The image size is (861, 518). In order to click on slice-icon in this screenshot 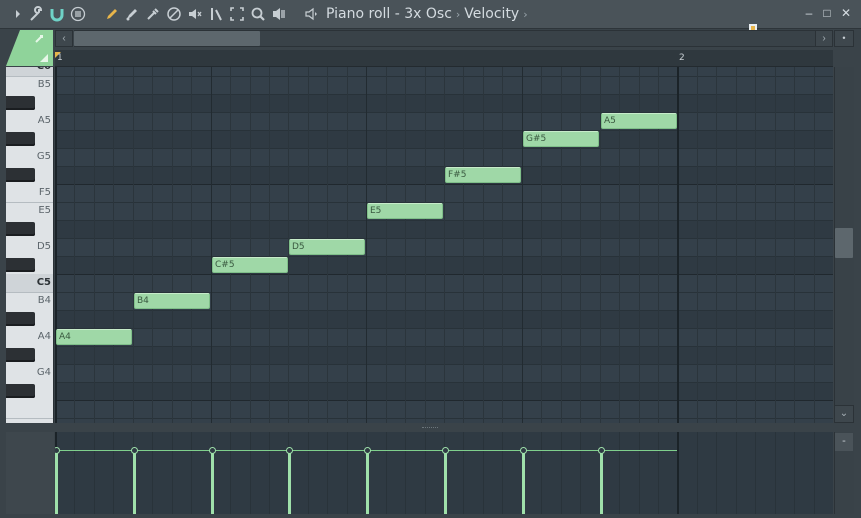, I will do `click(216, 14)`.